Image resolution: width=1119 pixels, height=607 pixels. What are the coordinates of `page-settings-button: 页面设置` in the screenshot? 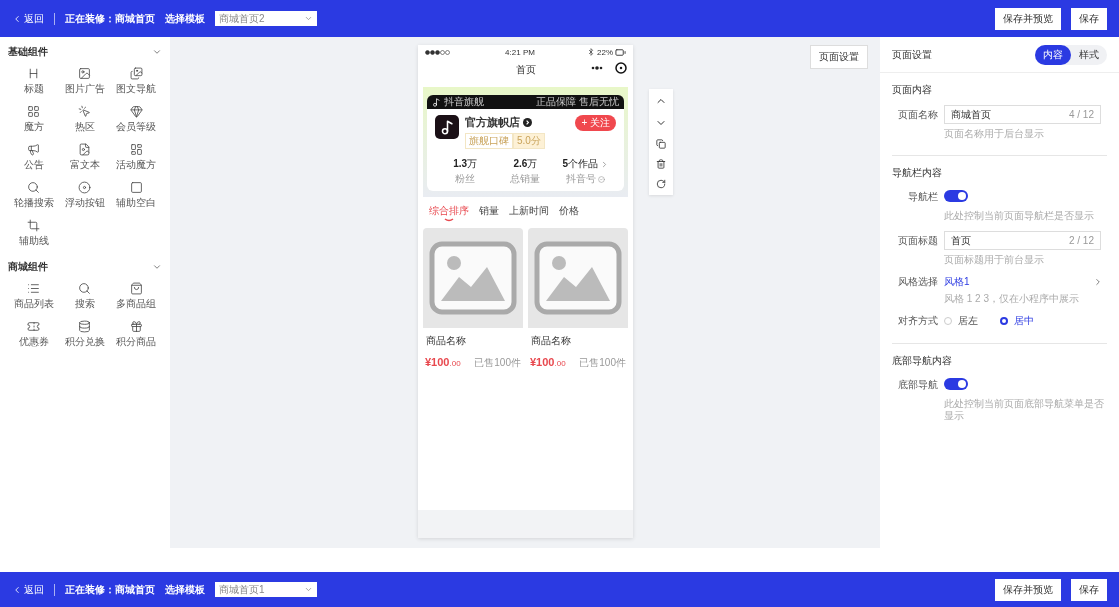 It's located at (839, 57).